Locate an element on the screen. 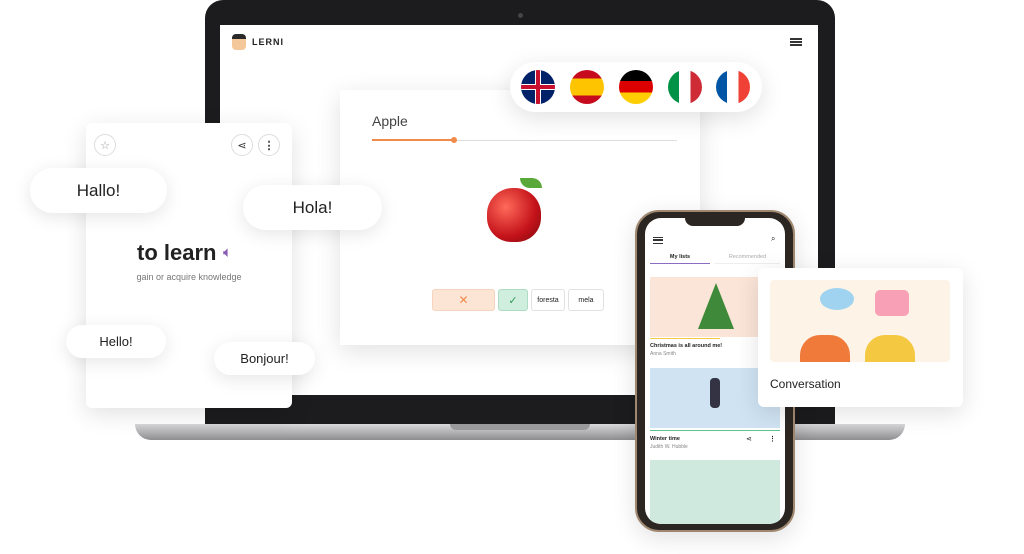 This screenshot has height=554, width=1024. phone-menu-icon is located at coordinates (658, 240).